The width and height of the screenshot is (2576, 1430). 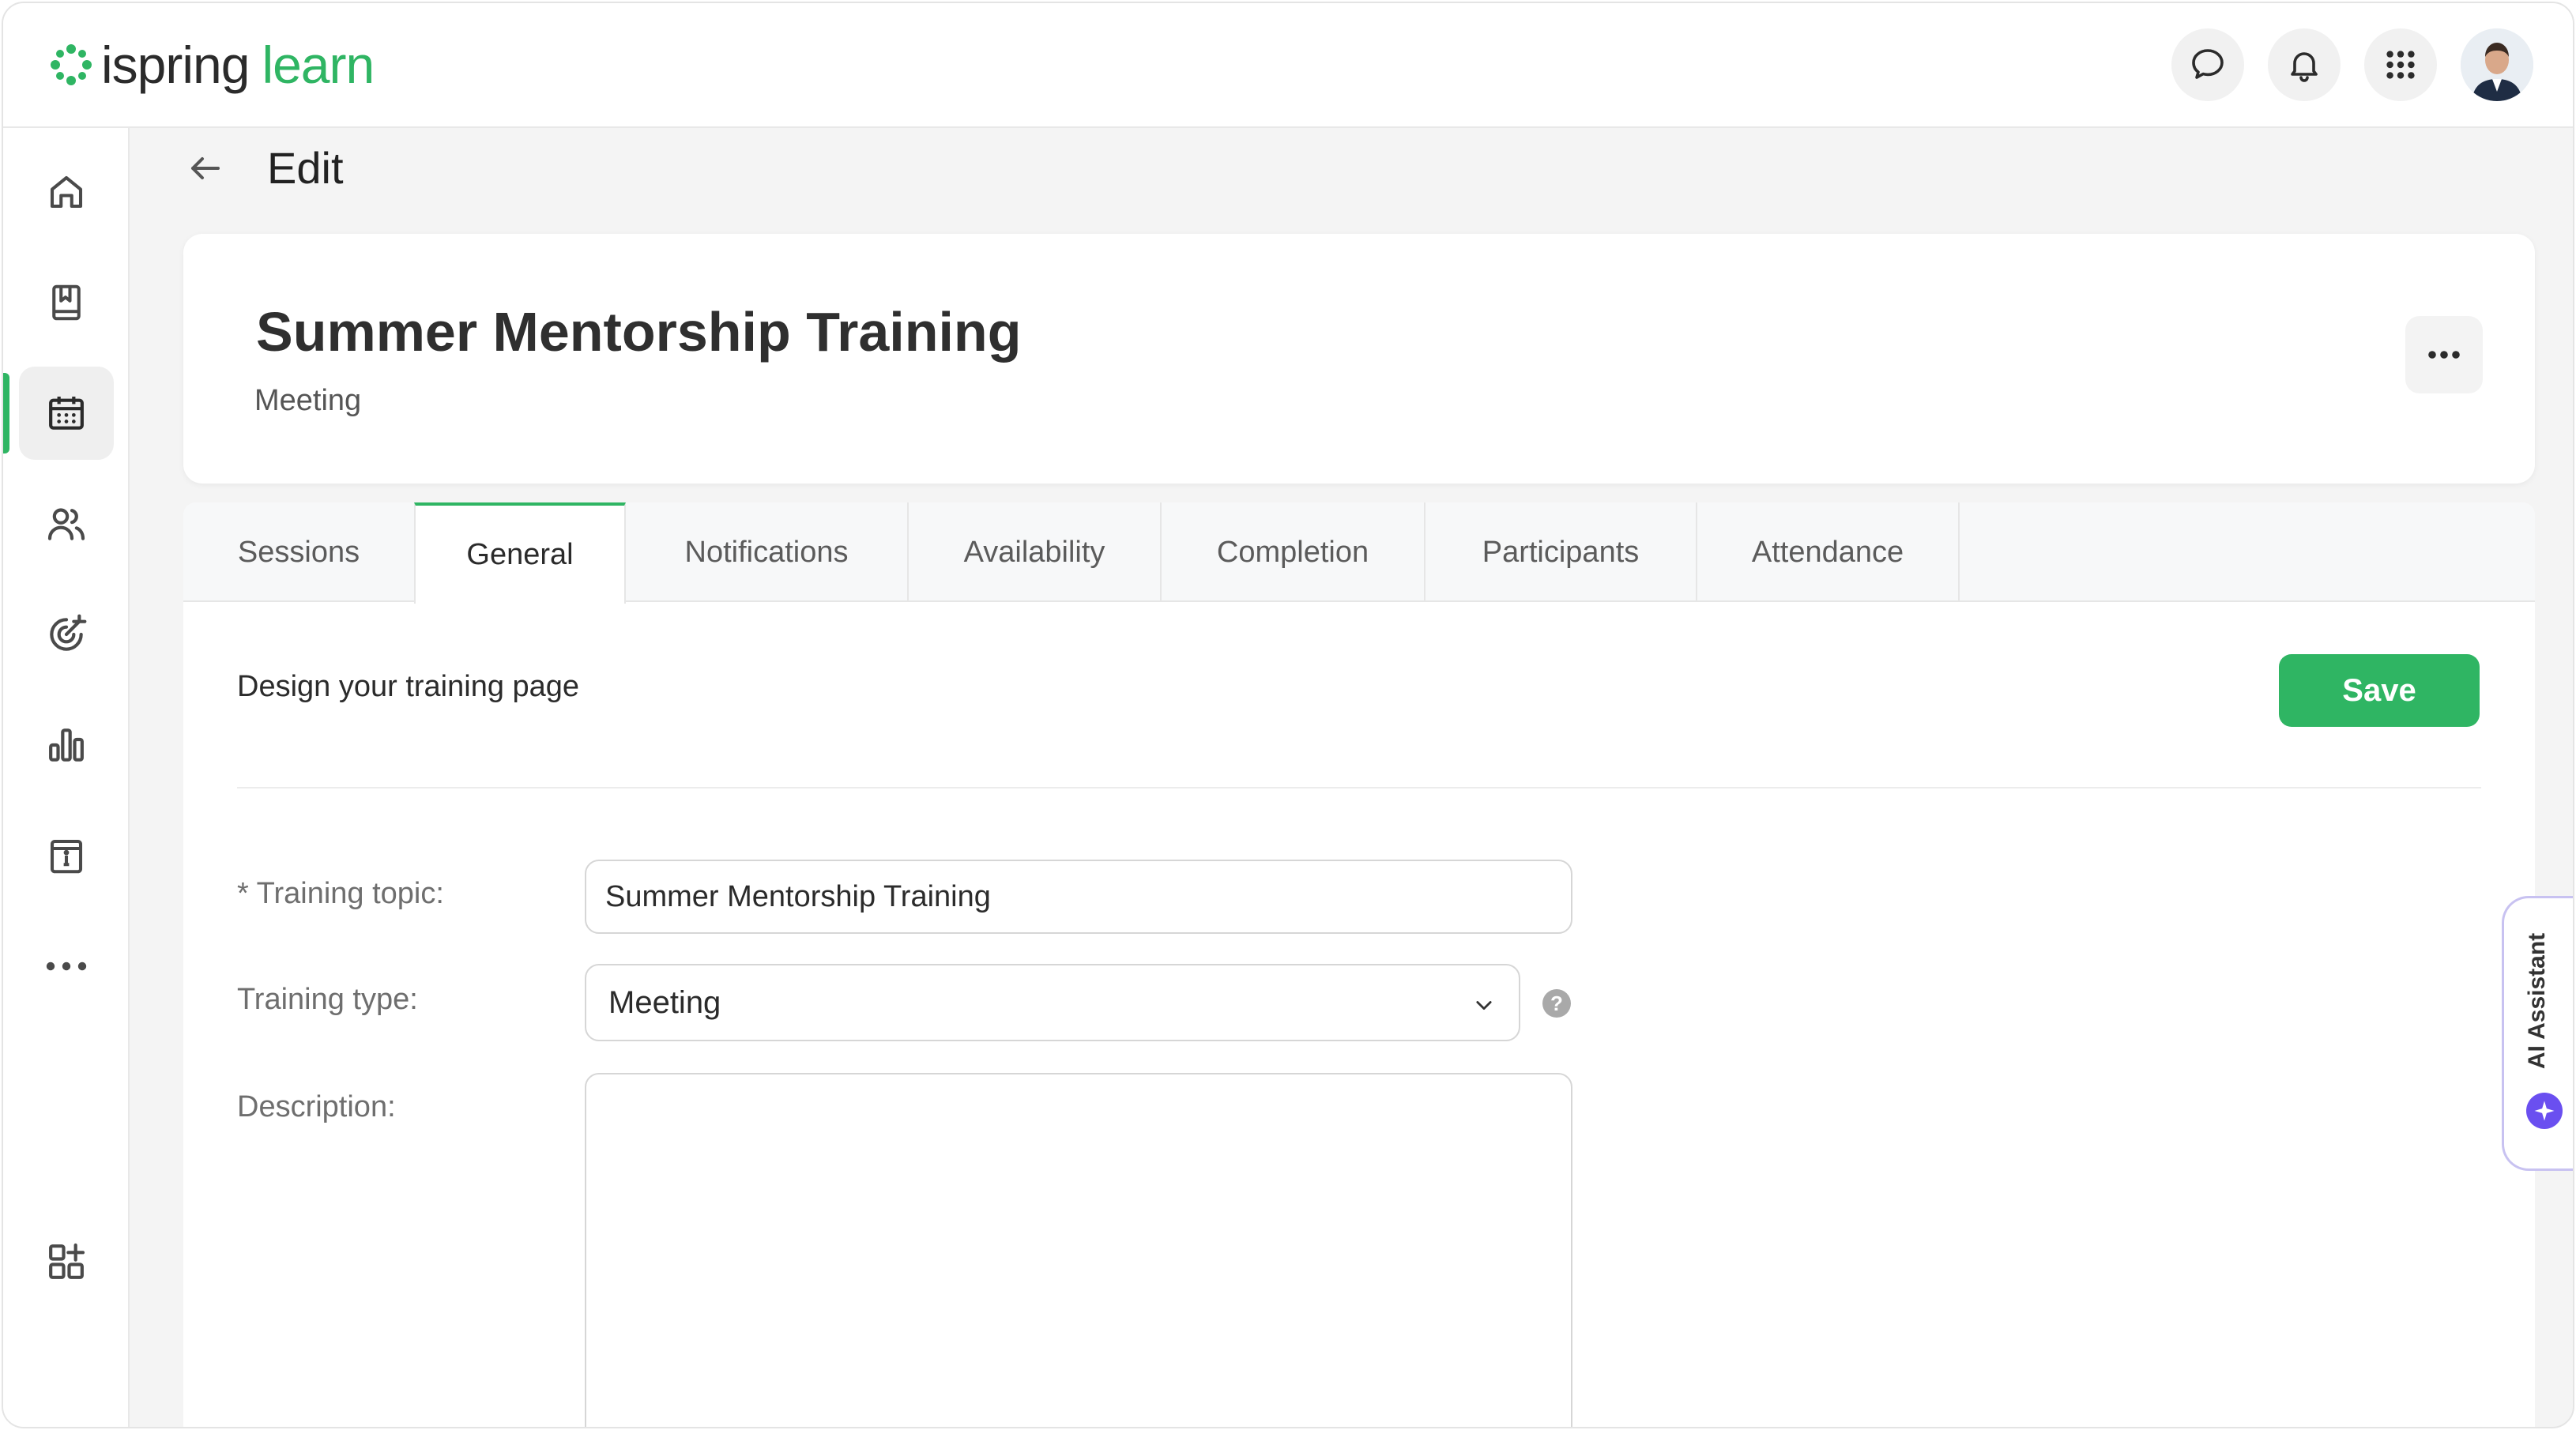 I want to click on add-widget-icon, so click(x=67, y=1261).